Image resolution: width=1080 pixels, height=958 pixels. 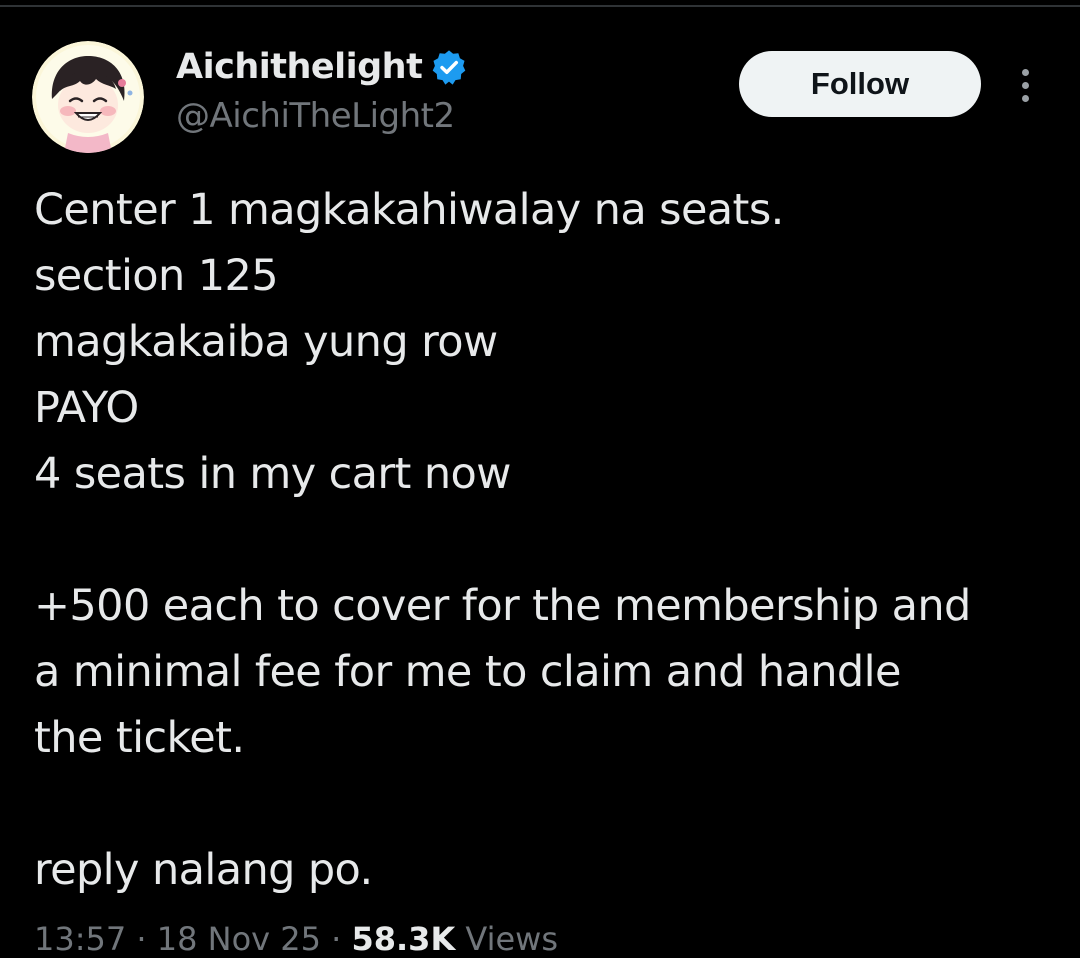 What do you see at coordinates (272, 474) in the screenshot?
I see `tweet-text-line: 4 seats in my cart now` at bounding box center [272, 474].